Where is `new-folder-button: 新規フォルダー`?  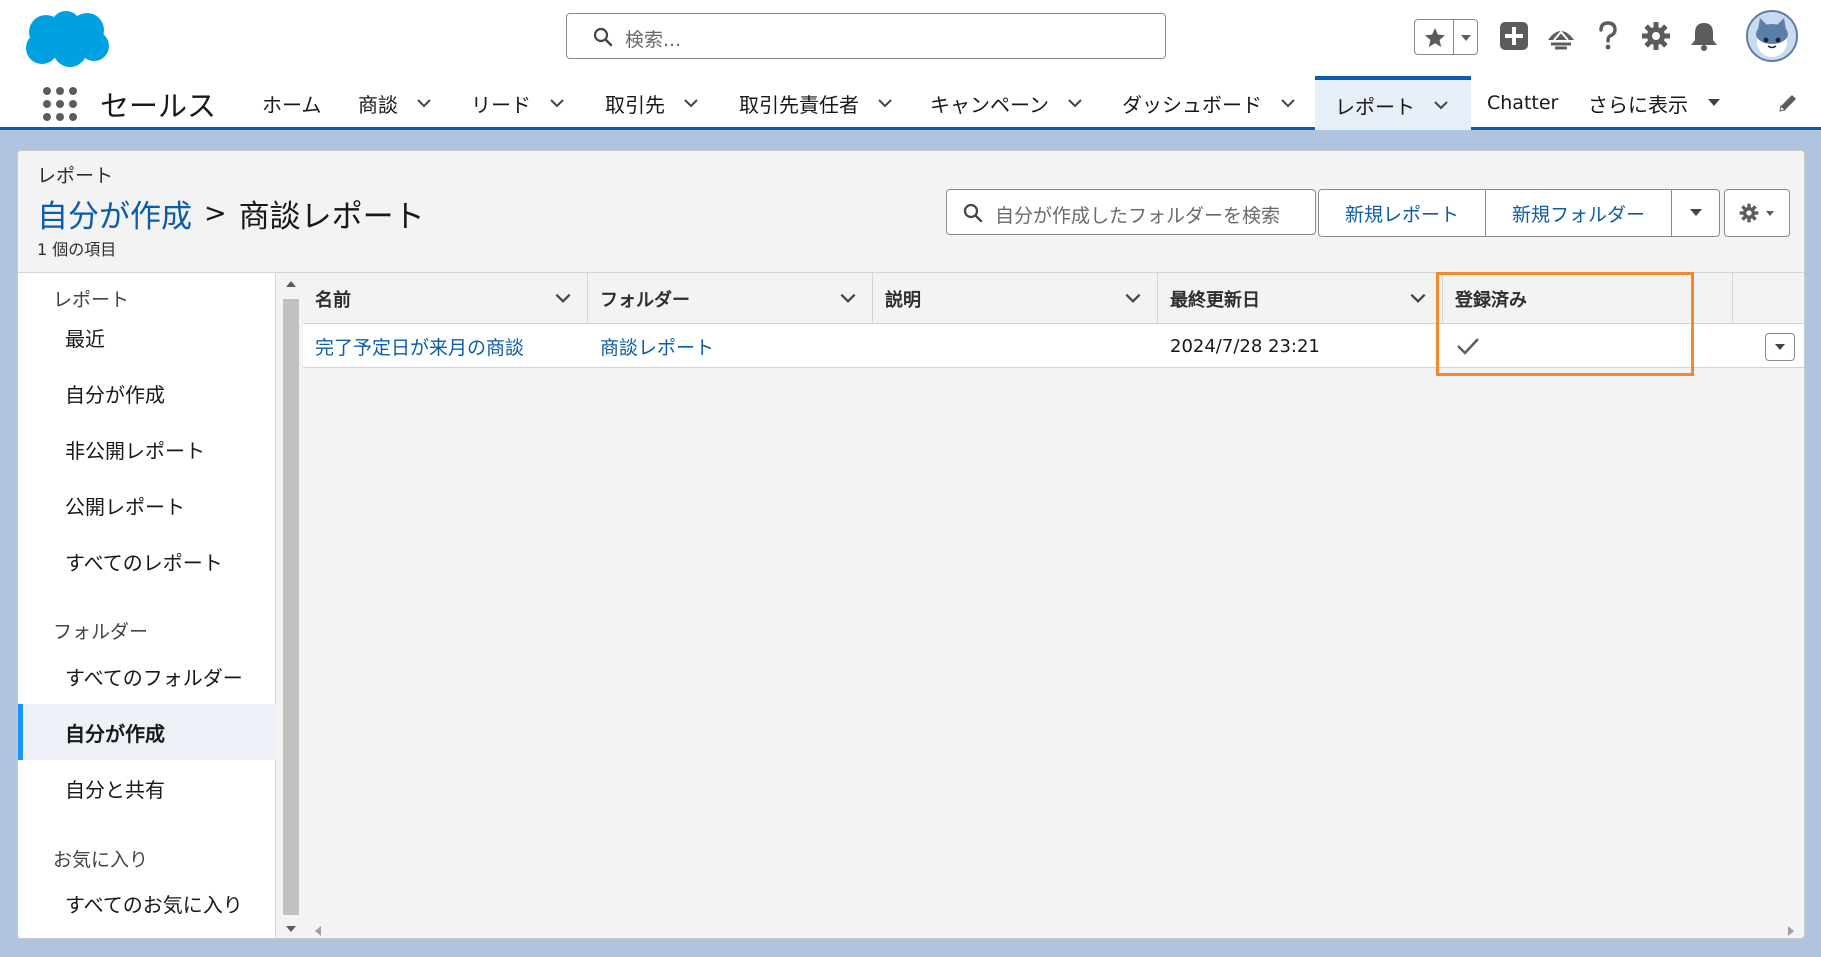
new-folder-button: 新規フォルダー is located at coordinates (1579, 213).